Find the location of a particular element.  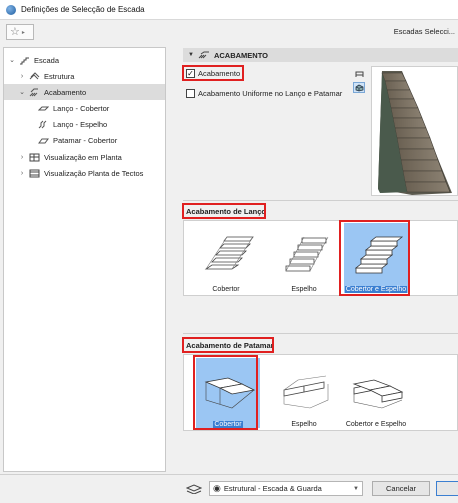

stair-3d-icon is located at coordinates (359, 87).